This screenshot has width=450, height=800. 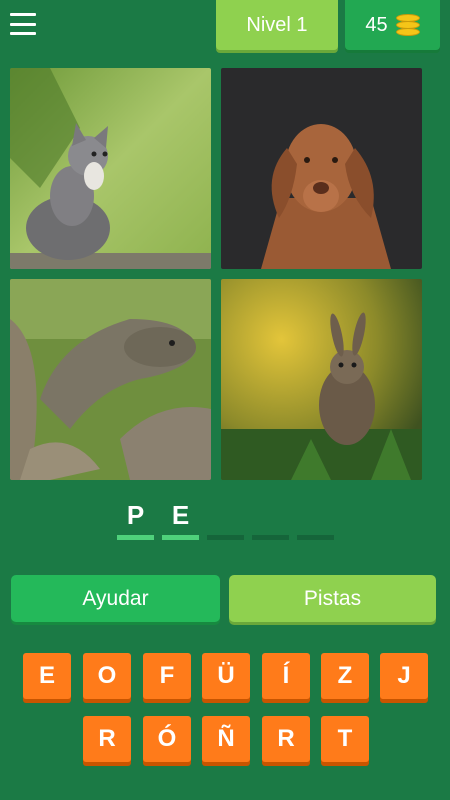 I want to click on letter-key: J, so click(x=404, y=676).